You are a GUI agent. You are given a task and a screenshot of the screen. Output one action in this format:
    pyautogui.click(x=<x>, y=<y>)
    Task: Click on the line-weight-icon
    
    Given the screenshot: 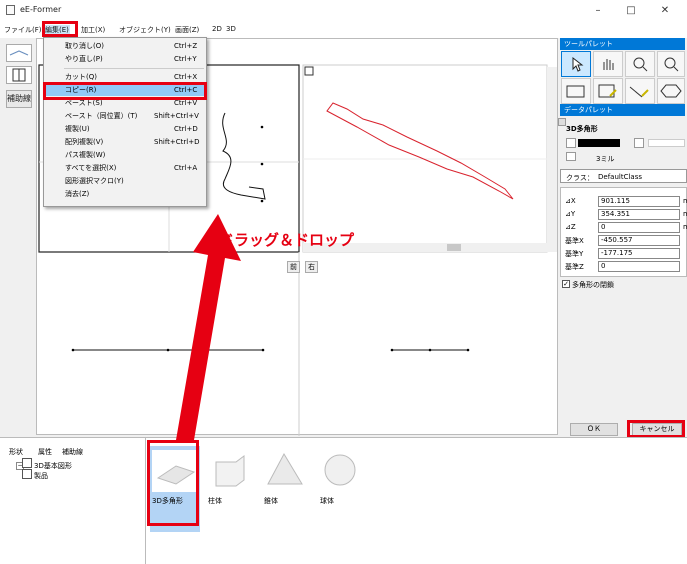 What is the action you would take?
    pyautogui.click(x=571, y=156)
    